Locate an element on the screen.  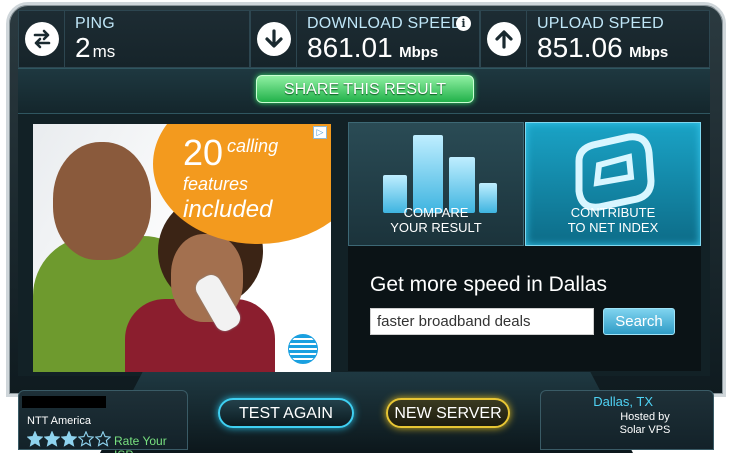
upload-arrow-icon is located at coordinates (503, 39).